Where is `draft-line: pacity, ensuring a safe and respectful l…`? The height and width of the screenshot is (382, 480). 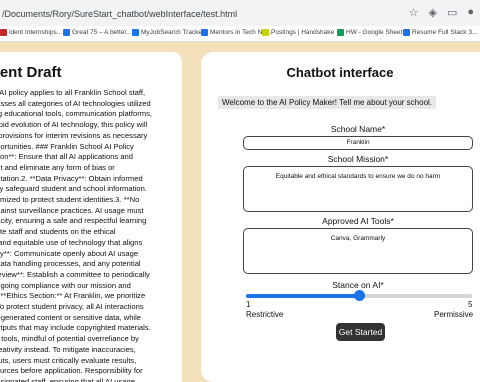
draft-line: pacity, ensuring a safe and respectful l… is located at coordinates (73, 221).